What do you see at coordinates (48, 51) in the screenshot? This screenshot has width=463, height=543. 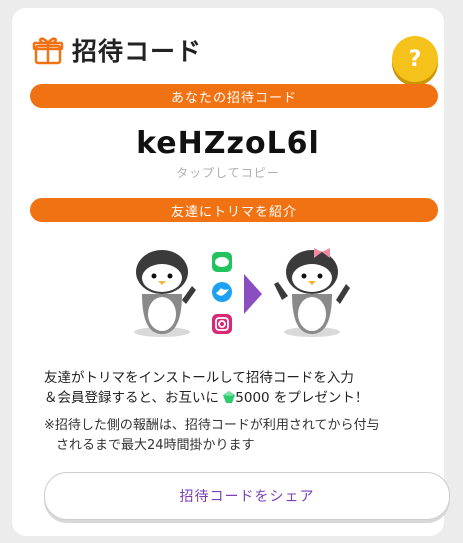 I see `gift-icon` at bounding box center [48, 51].